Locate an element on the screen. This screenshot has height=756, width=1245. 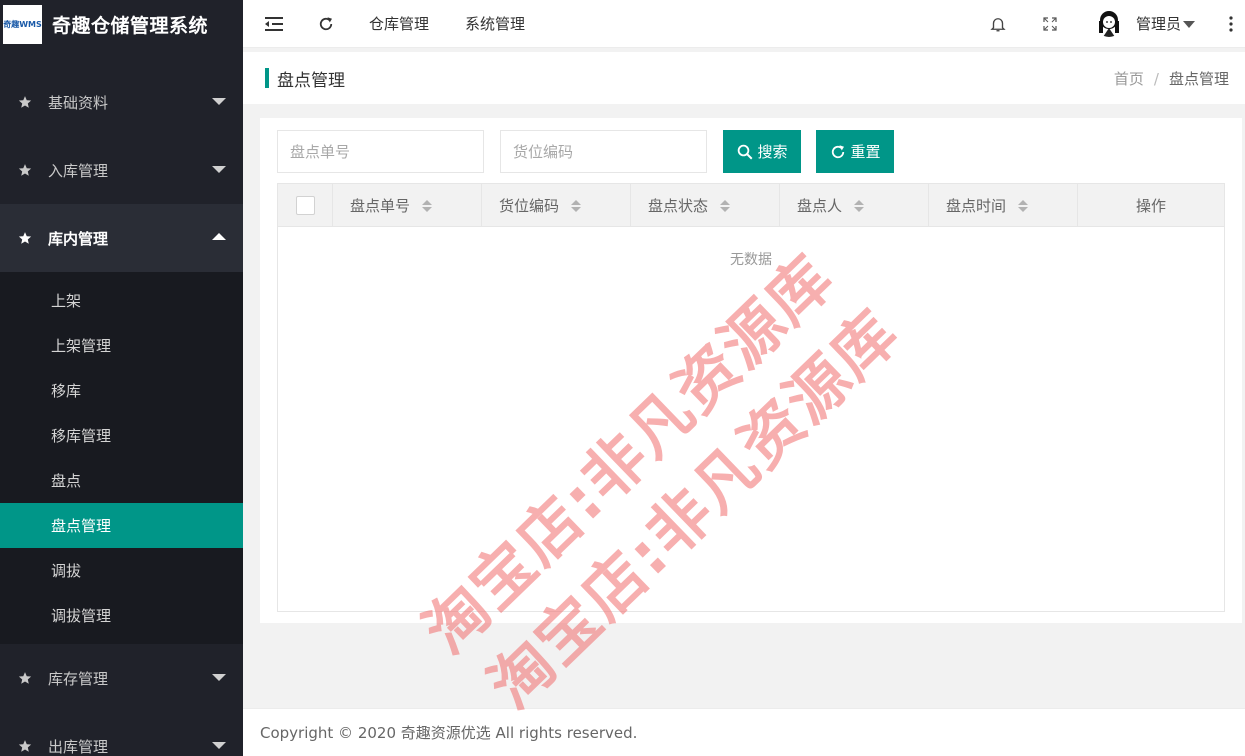
title-accent-bar is located at coordinates (267, 78).